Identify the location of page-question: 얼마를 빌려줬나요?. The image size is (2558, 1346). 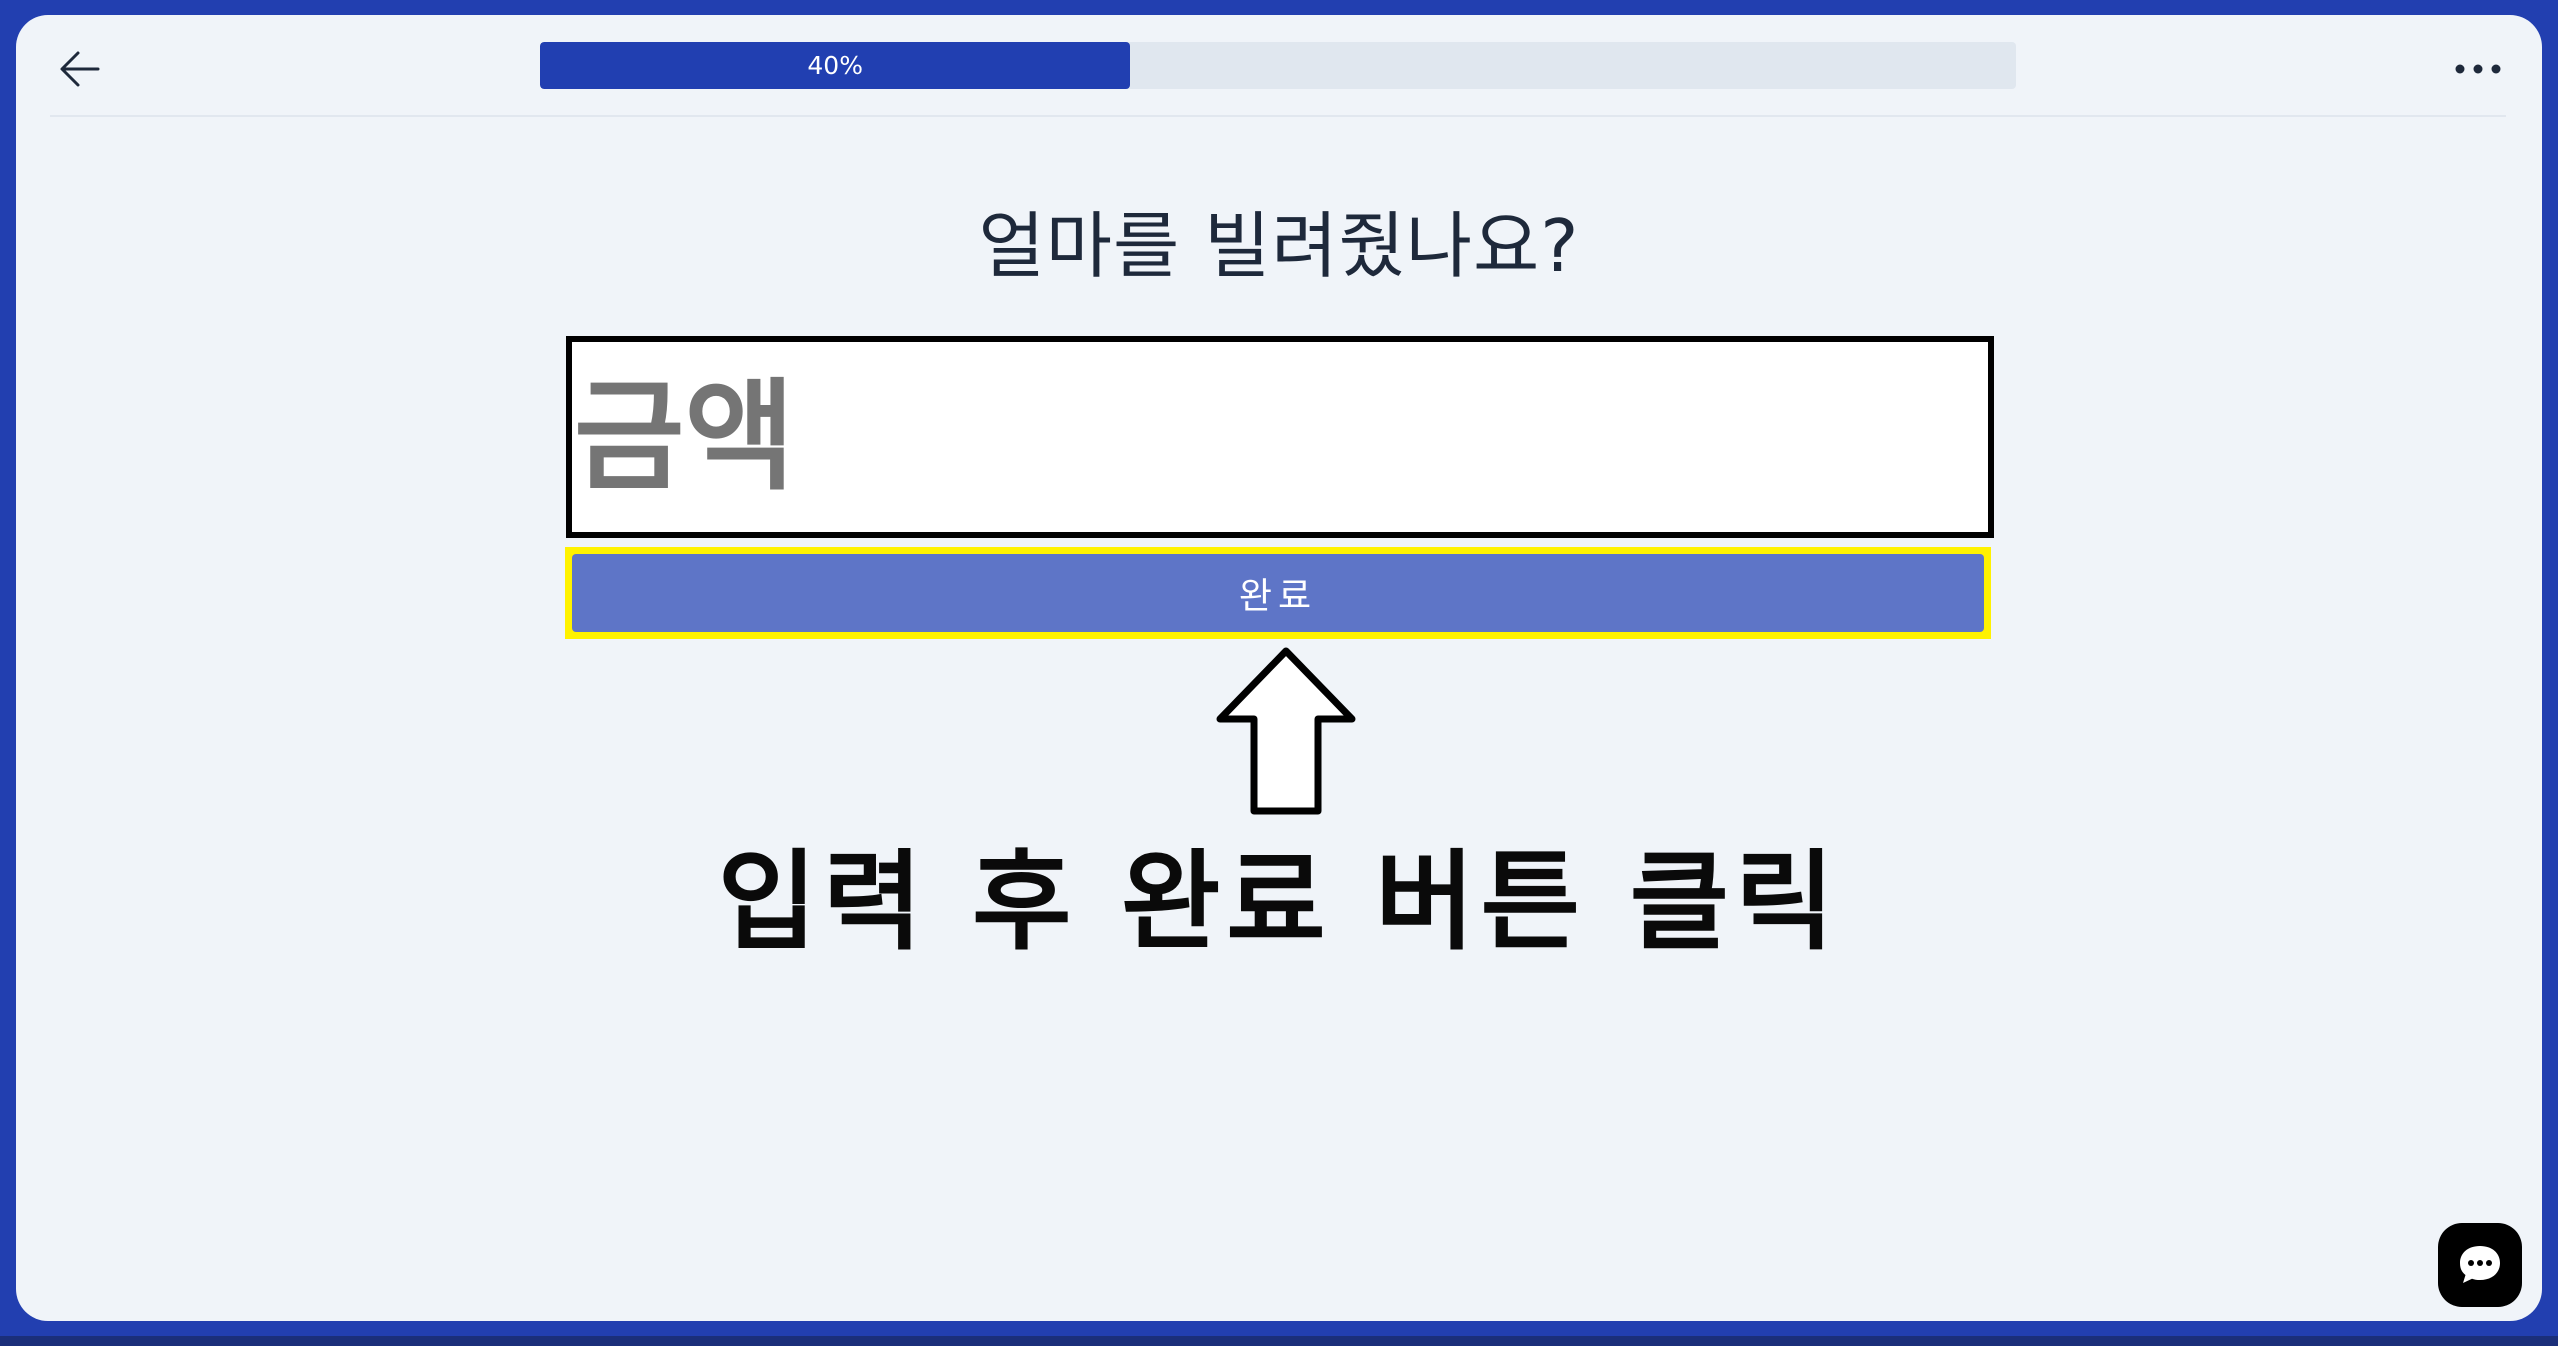
(1279, 246).